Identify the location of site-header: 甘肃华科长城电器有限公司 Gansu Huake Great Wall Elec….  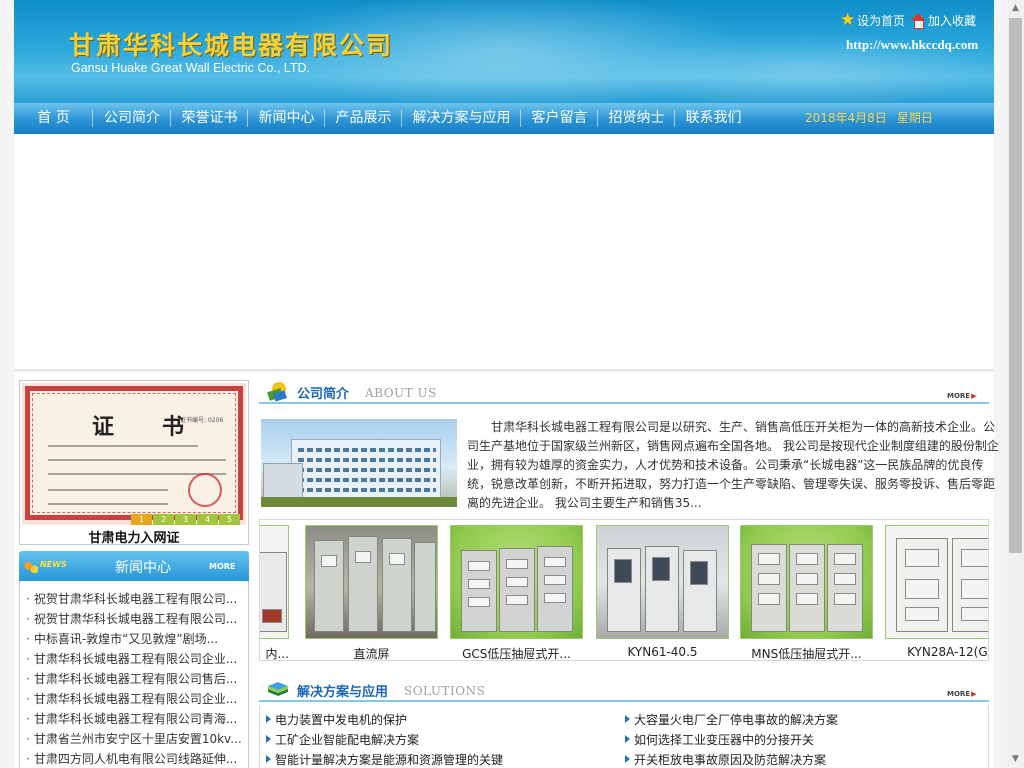
(504, 51).